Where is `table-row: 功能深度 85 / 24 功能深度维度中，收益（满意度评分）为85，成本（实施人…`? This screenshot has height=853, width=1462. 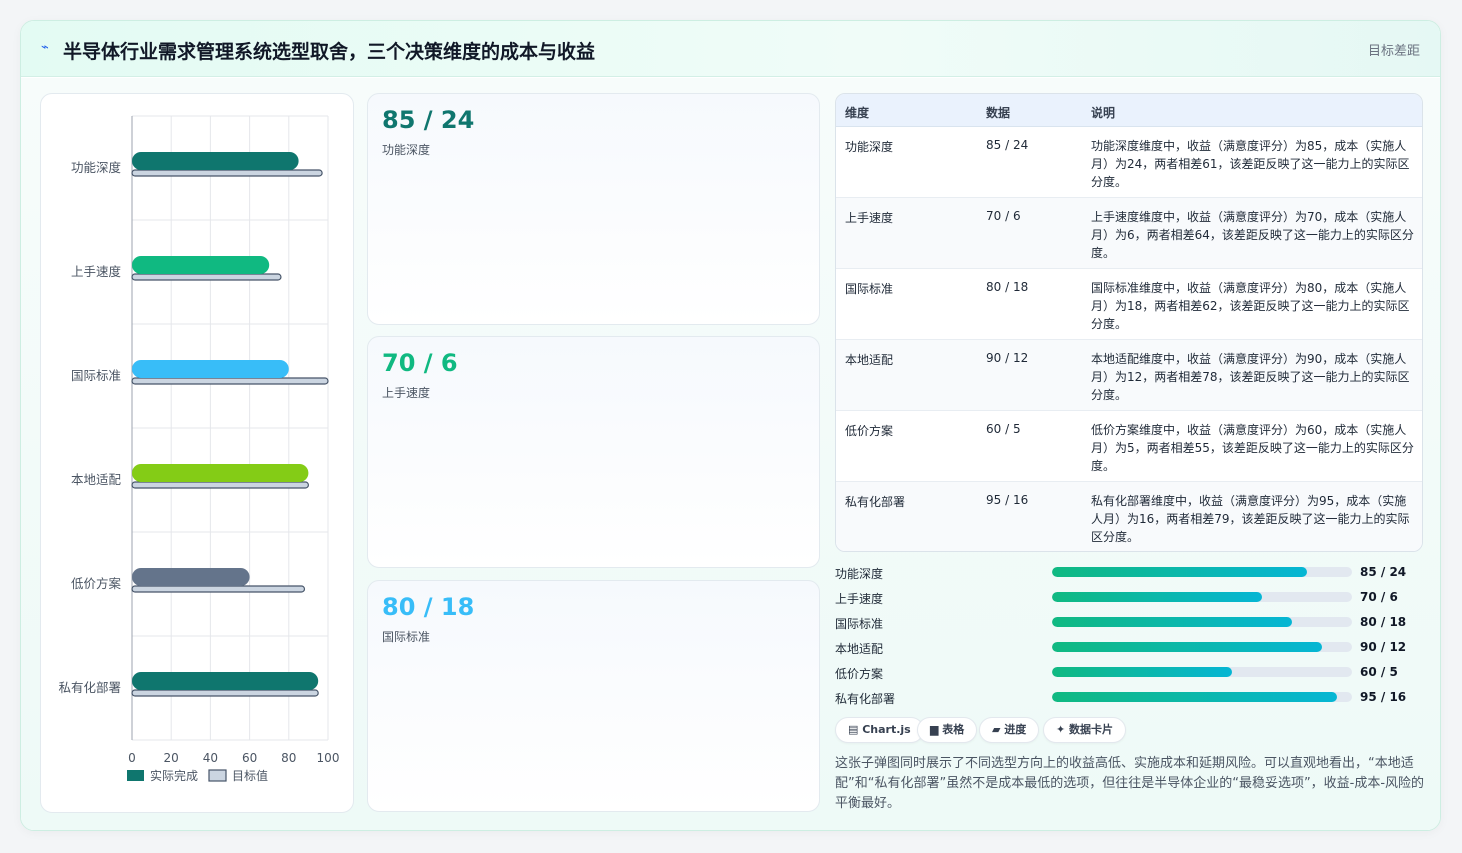
table-row: 功能深度 85 / 24 功能深度维度中，收益（满意度评分）为85，成本（实施人… is located at coordinates (1129, 162).